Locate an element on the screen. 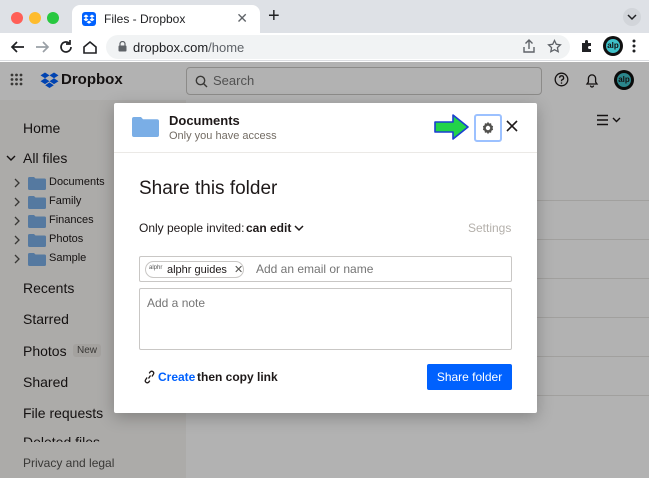  chevron-down-icon is located at coordinates (299, 228).